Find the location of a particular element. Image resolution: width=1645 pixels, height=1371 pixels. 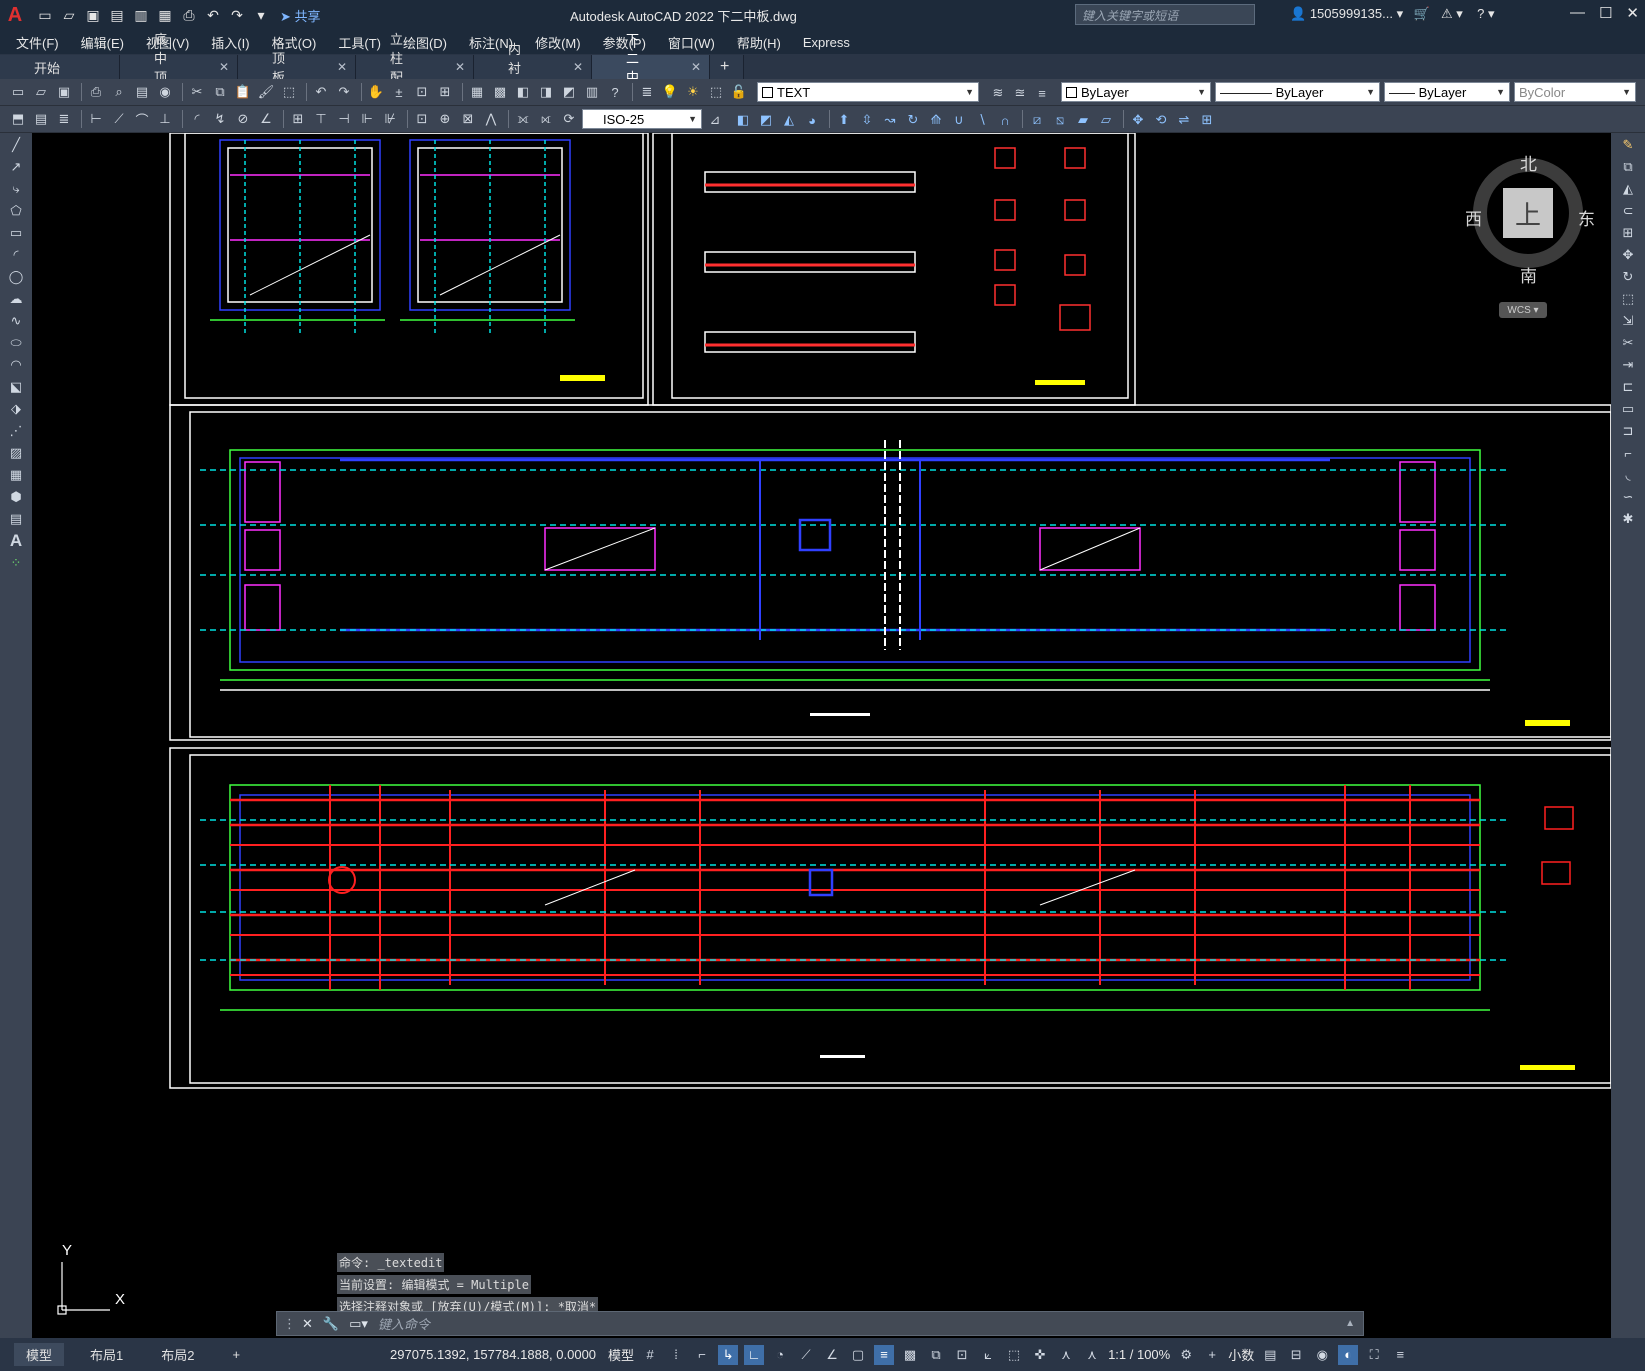

isolate-objects-icon: ◉ is located at coordinates (1322, 1355).